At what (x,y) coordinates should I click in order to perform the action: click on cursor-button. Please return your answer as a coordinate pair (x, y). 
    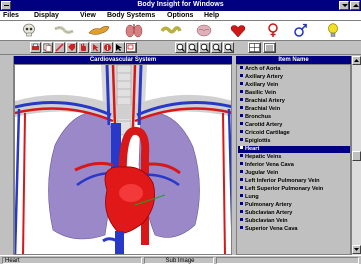
    Looking at the image, I should click on (119, 47).